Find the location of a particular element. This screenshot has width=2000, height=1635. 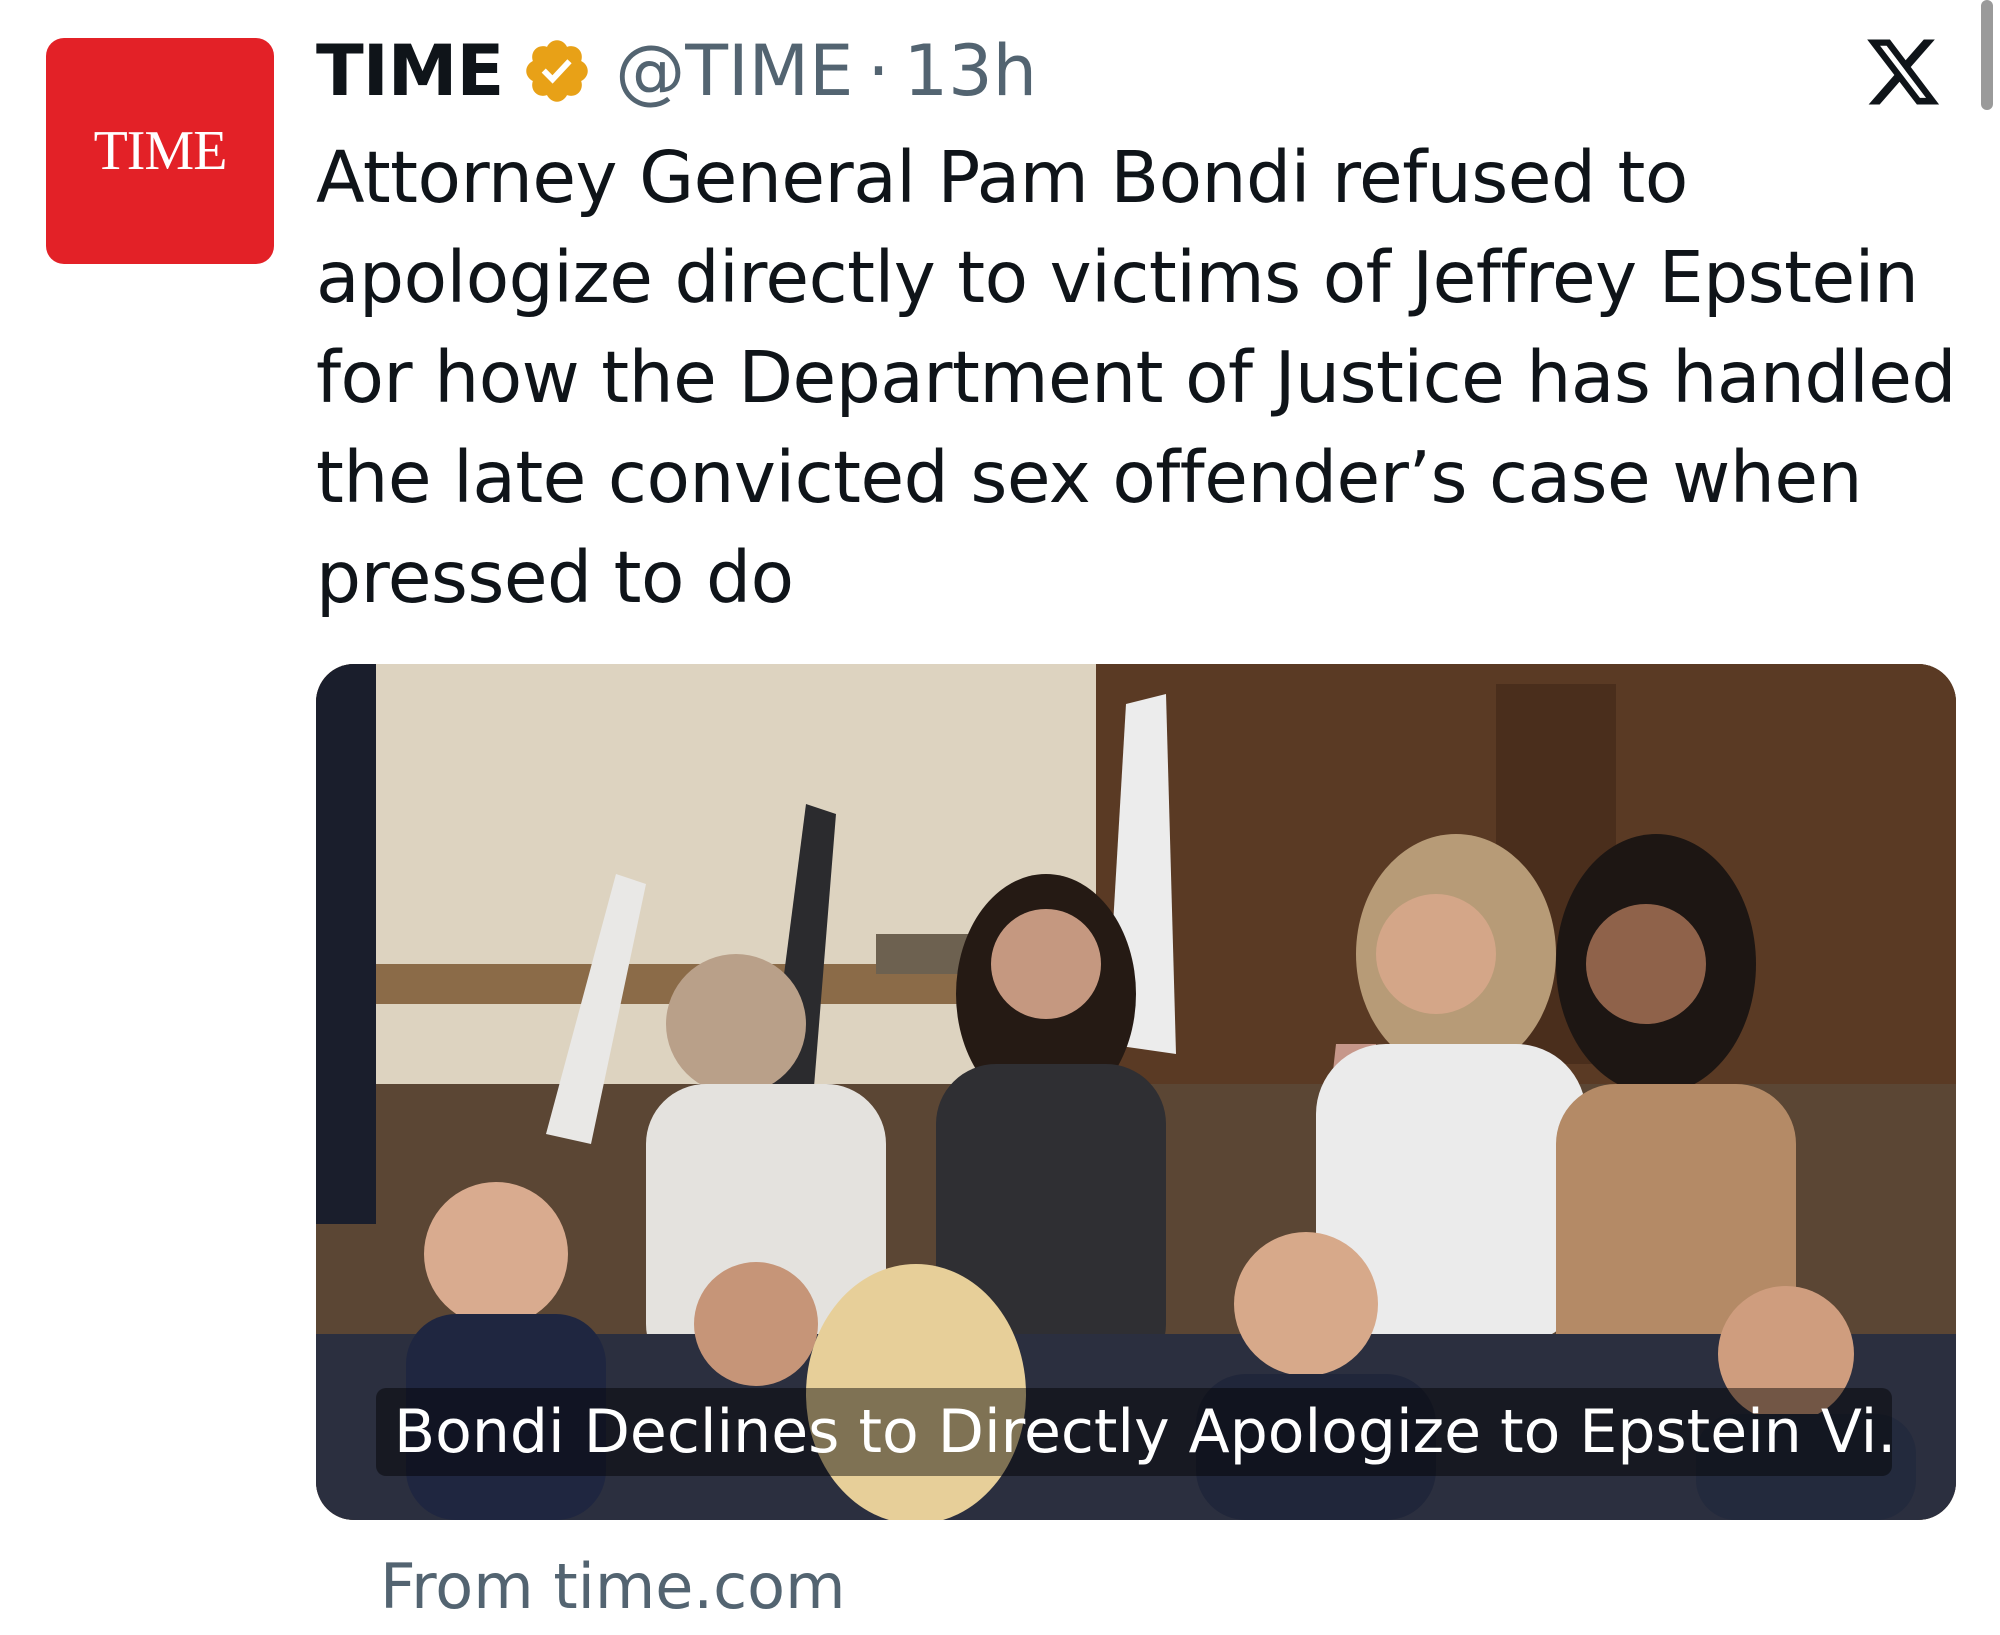

scrollbar is located at coordinates (1987, 55).